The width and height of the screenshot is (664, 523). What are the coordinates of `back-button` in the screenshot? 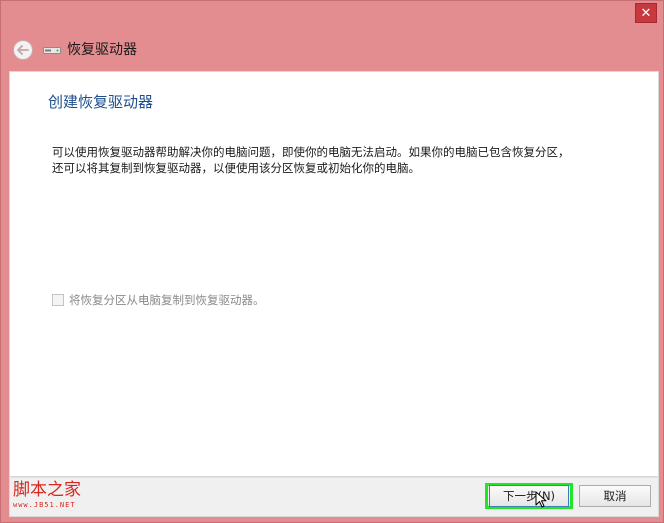 It's located at (23, 50).